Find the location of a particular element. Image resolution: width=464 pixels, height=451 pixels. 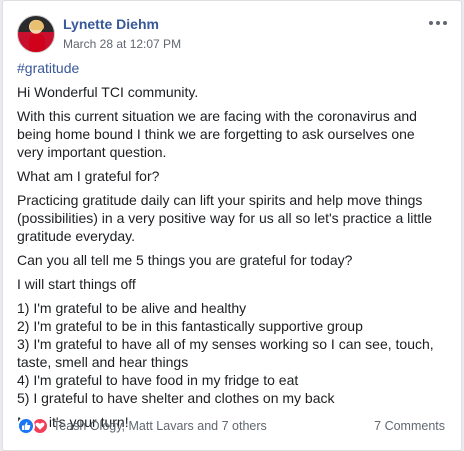

reactors-link: Teash Ology, Matt Lavars and 7 others is located at coordinates (160, 426).